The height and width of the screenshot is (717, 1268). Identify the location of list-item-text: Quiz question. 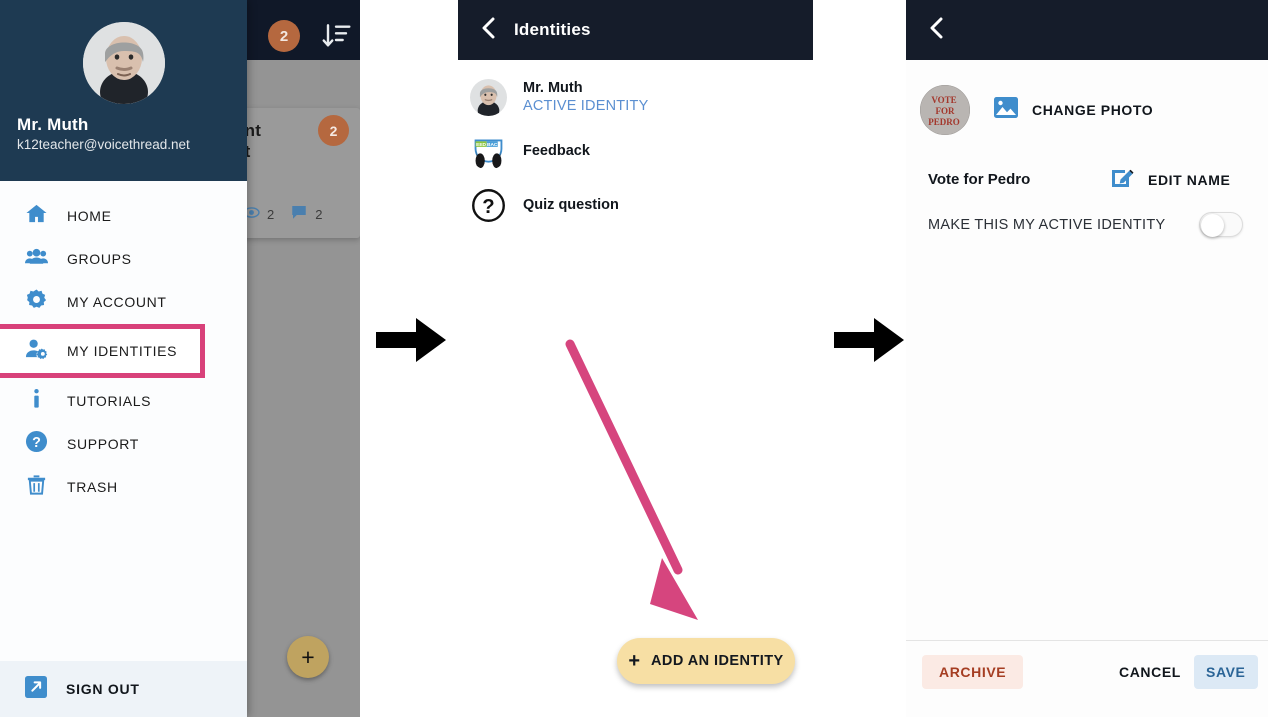
(571, 205).